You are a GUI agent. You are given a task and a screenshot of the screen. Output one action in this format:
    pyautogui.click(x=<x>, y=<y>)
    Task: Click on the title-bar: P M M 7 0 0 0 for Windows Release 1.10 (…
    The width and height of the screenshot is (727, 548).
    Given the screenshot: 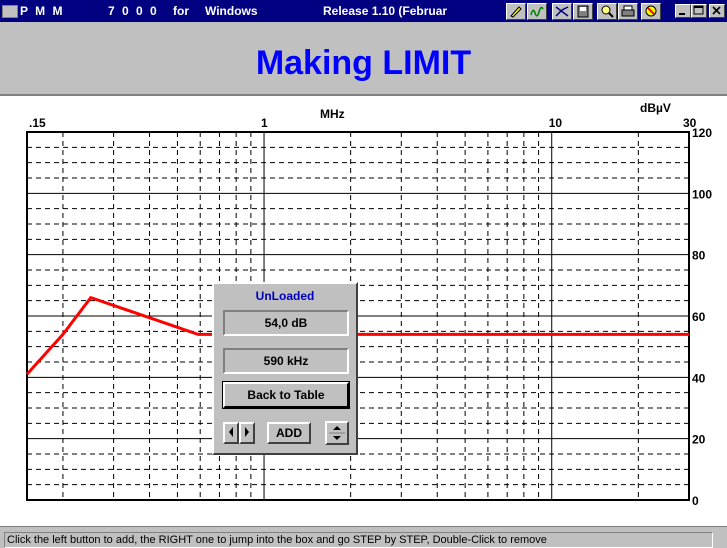 What is the action you would take?
    pyautogui.click(x=363, y=11)
    